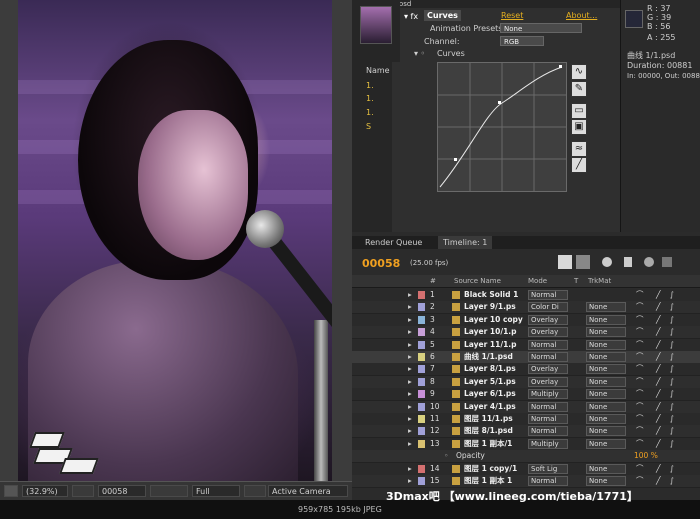 The height and width of the screenshot is (519, 700). What do you see at coordinates (502, 127) in the screenshot?
I see `curves-graph` at bounding box center [502, 127].